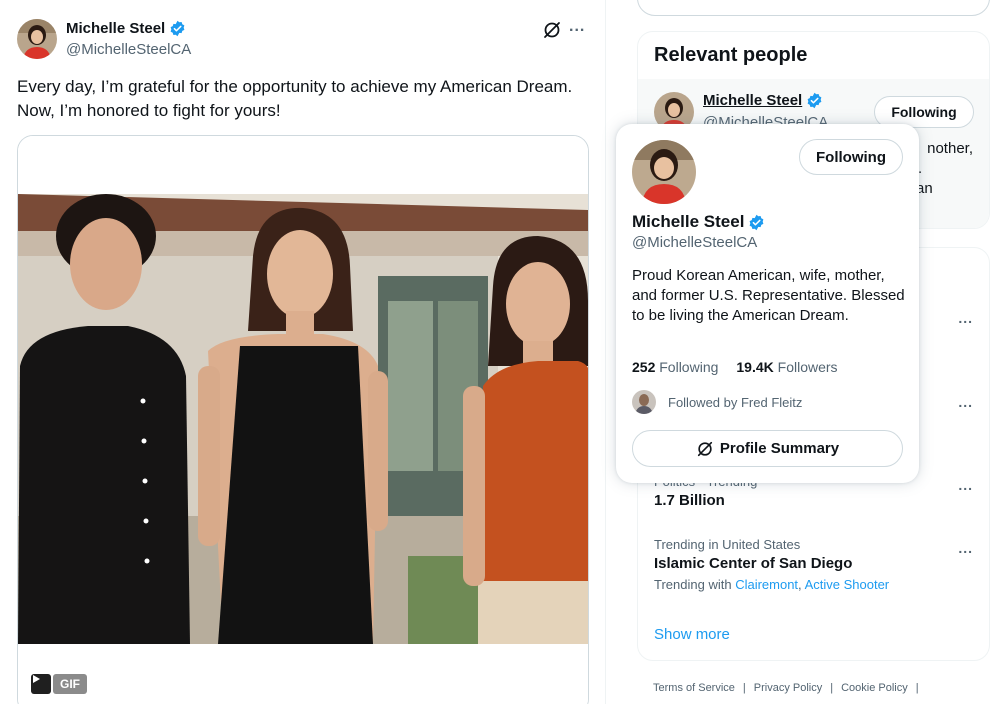 The image size is (1000, 704). Describe the element at coordinates (874, 688) in the screenshot. I see `footer-link-cookie: Cookie Policy` at that location.